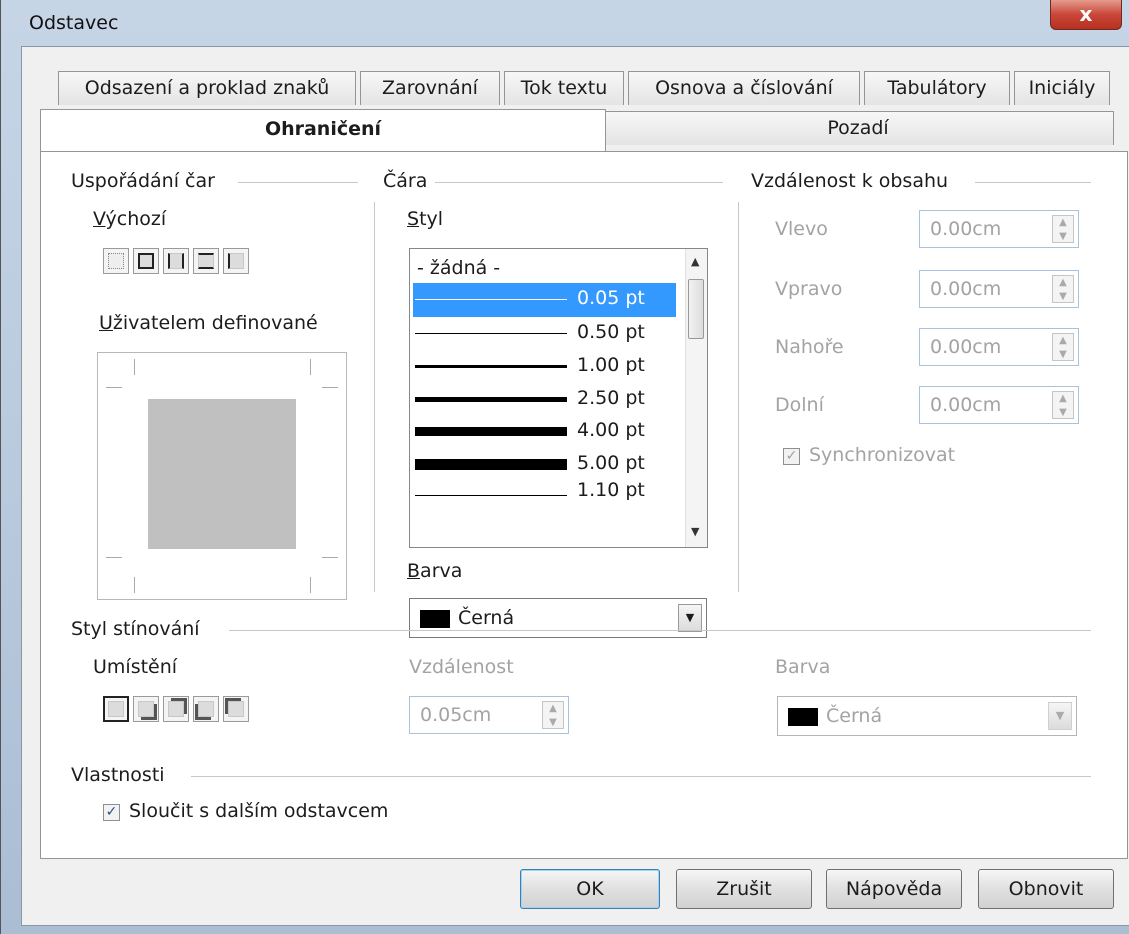 The image size is (1129, 934). I want to click on list-item: 4.00 pt, so click(544, 432).